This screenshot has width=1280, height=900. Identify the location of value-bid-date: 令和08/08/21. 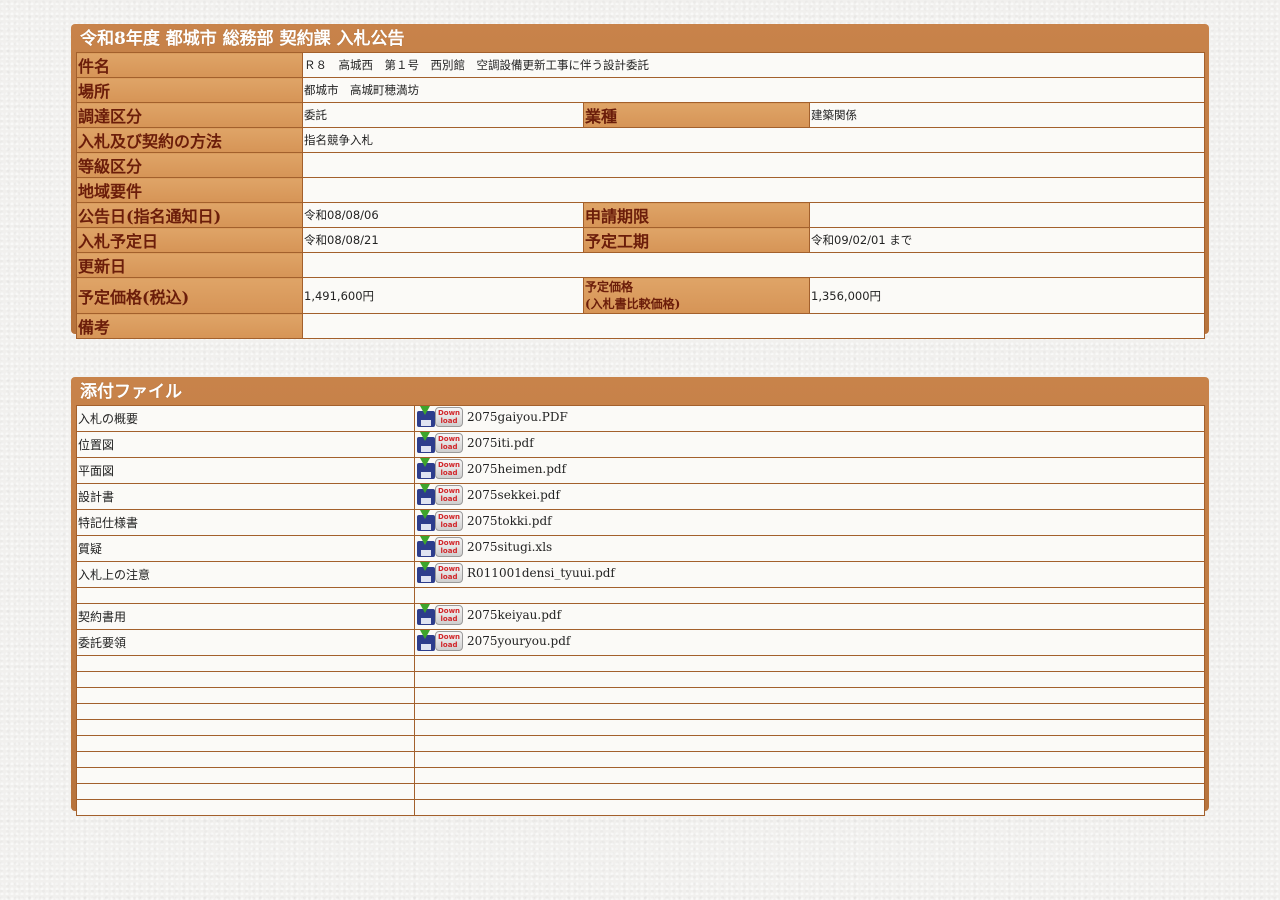
(443, 240).